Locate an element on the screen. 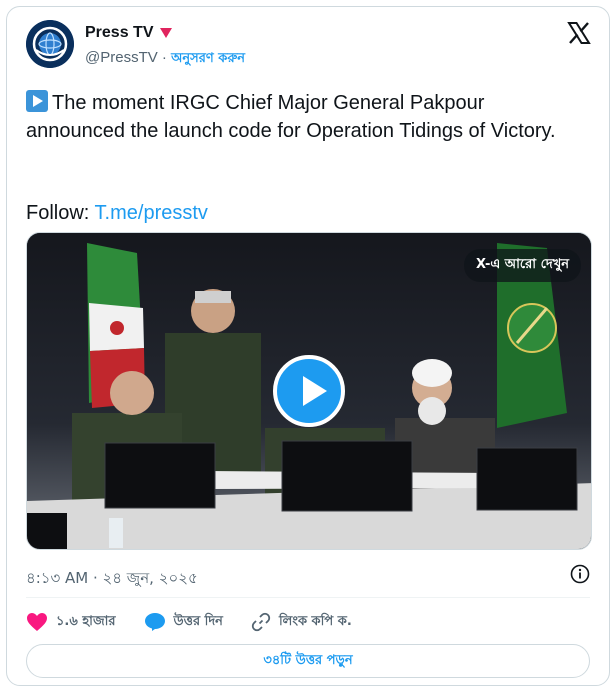  reply-label: উত্তর দিন is located at coordinates (198, 621).